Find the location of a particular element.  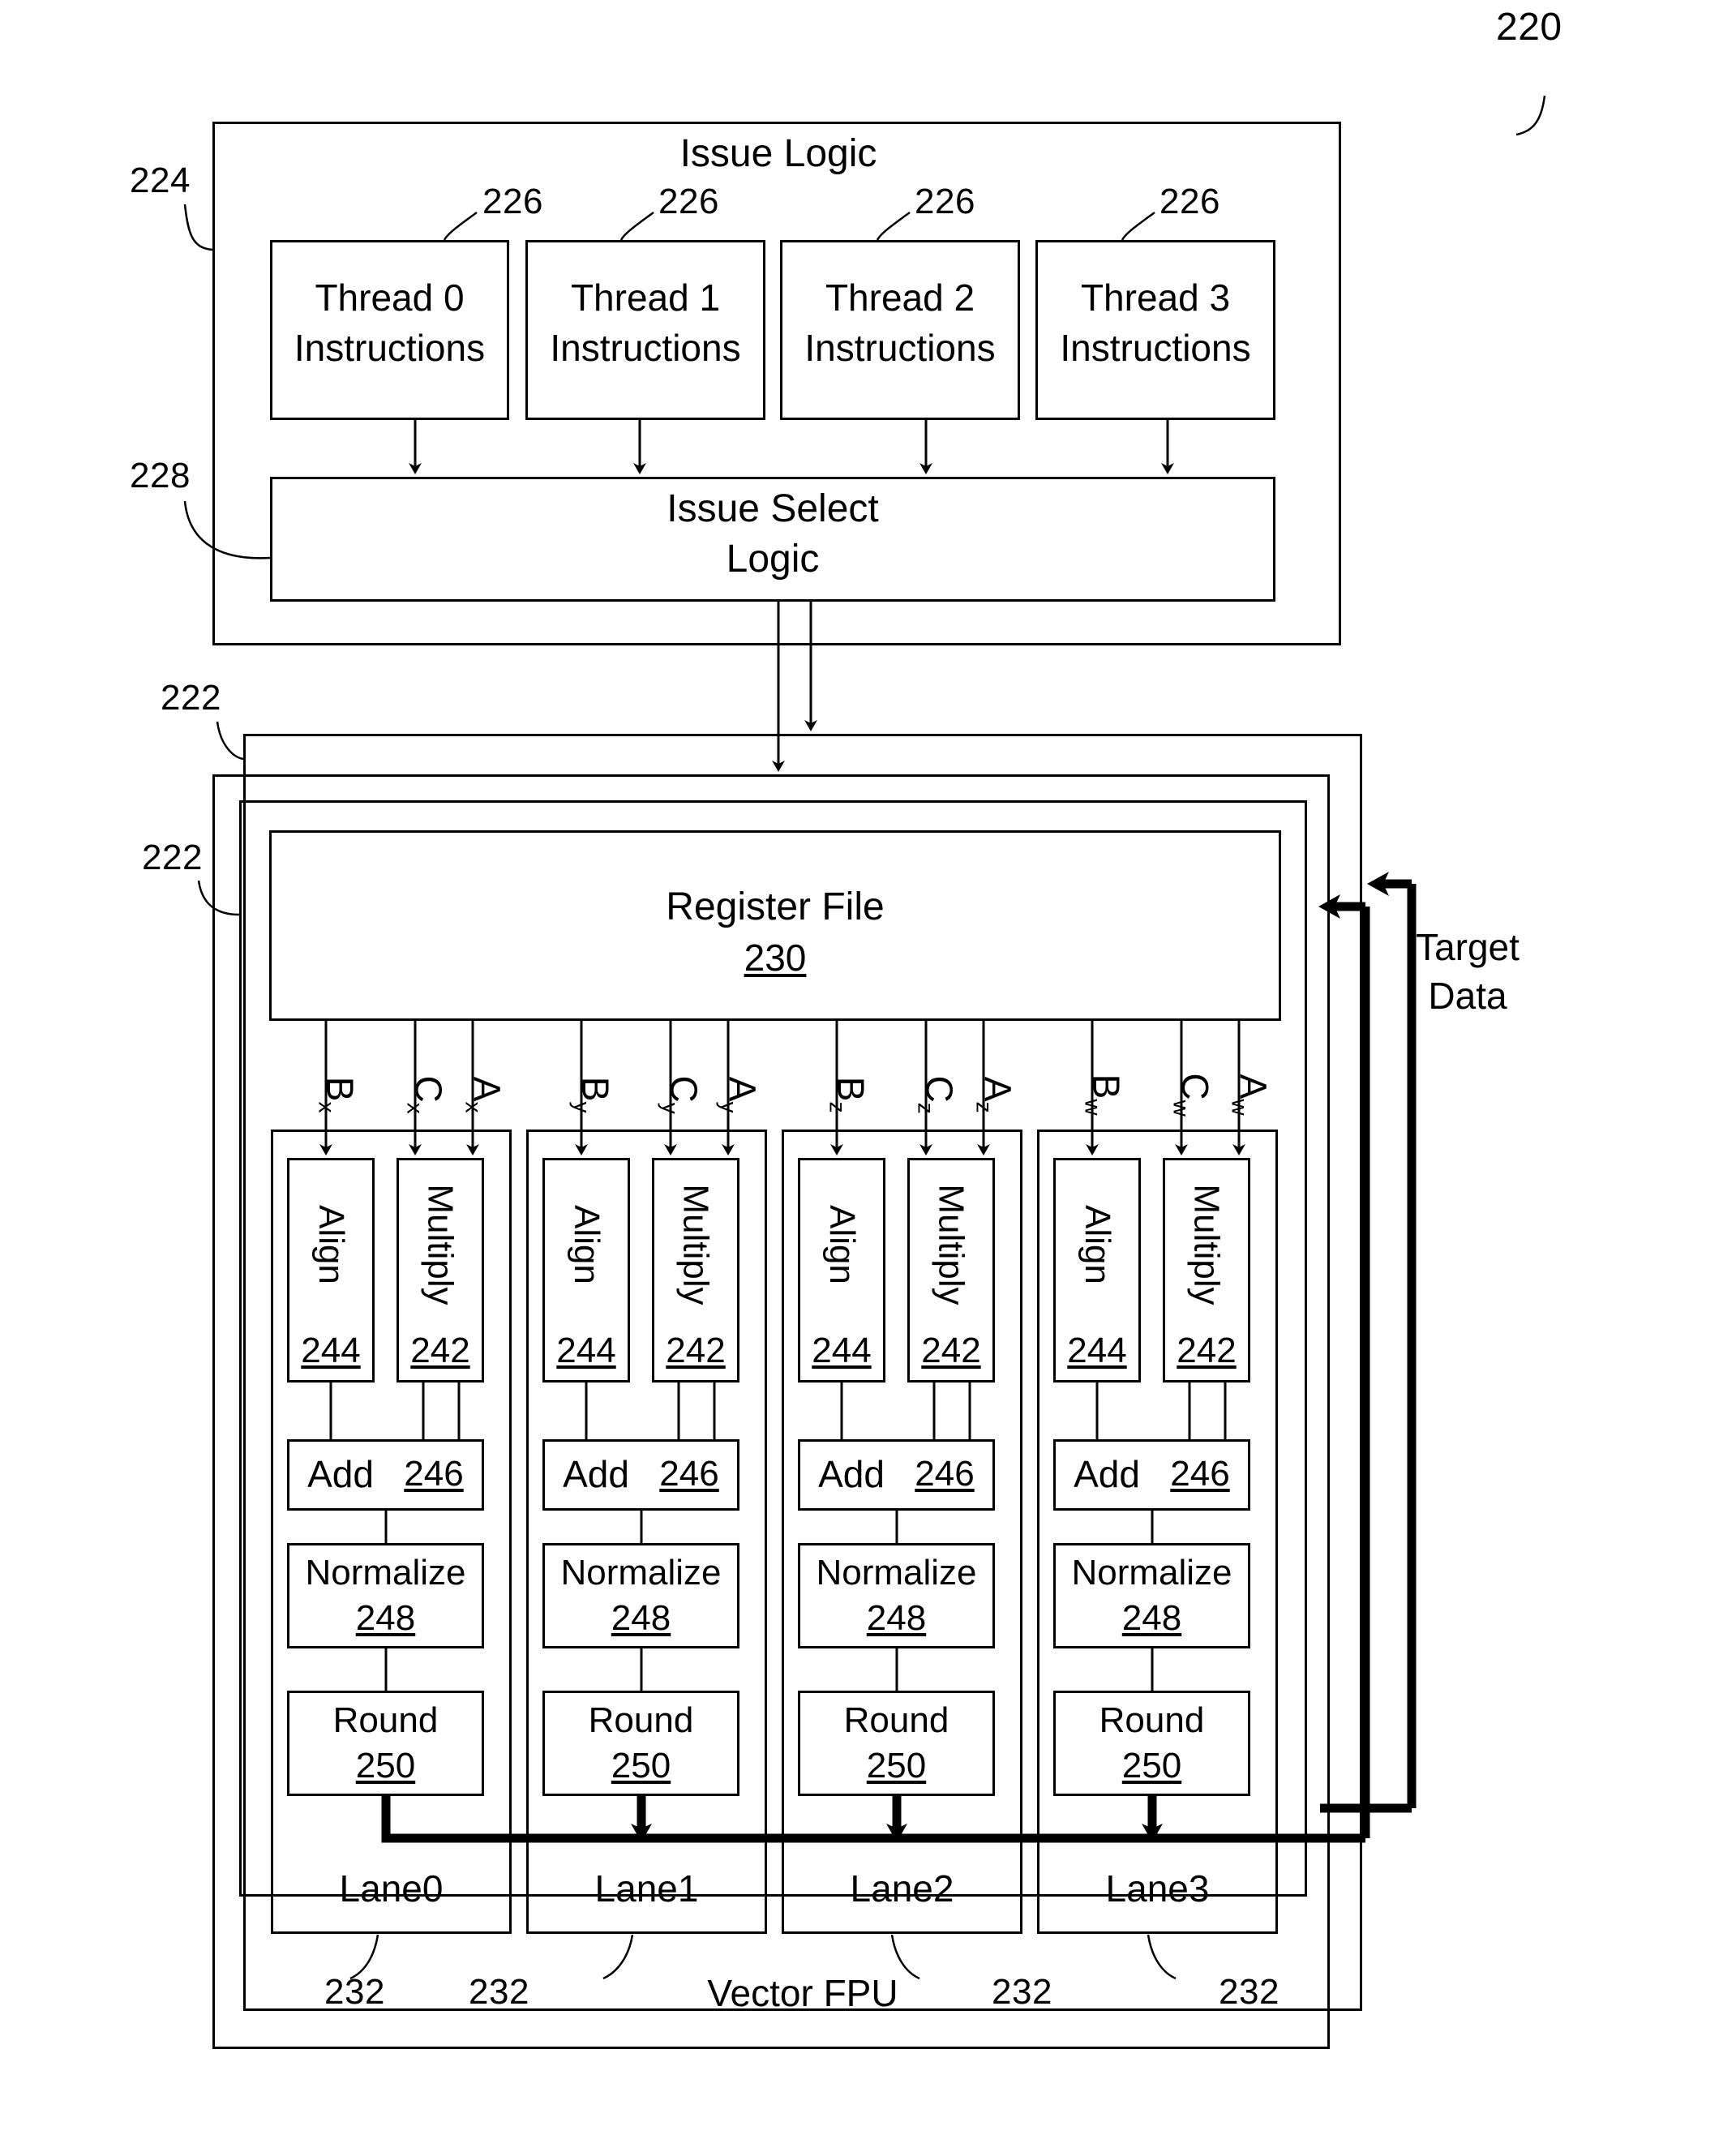

lane-1-normalize-ref-248: 248 is located at coordinates (641, 1618).